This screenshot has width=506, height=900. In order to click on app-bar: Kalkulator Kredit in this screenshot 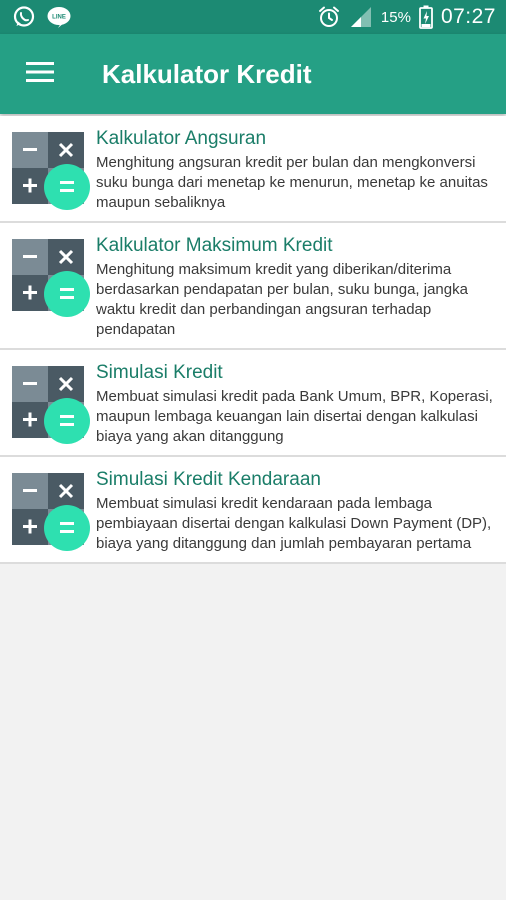, I will do `click(253, 74)`.